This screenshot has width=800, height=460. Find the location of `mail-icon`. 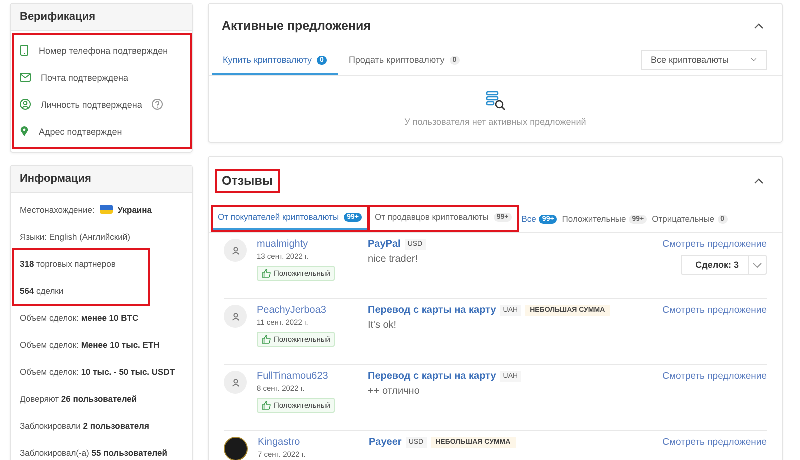

mail-icon is located at coordinates (25, 77).